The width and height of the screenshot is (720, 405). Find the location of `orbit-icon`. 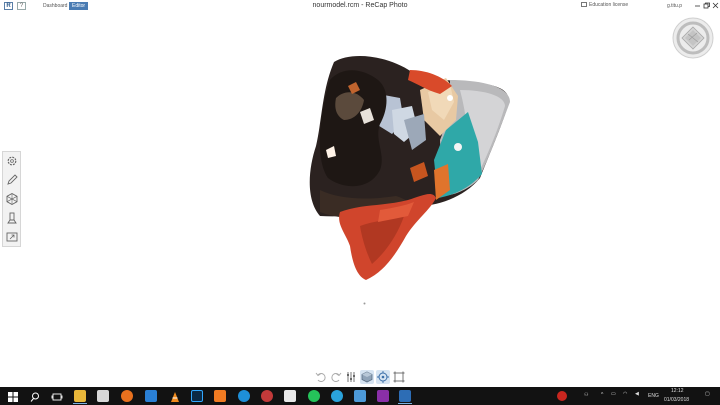

orbit-icon is located at coordinates (383, 377).